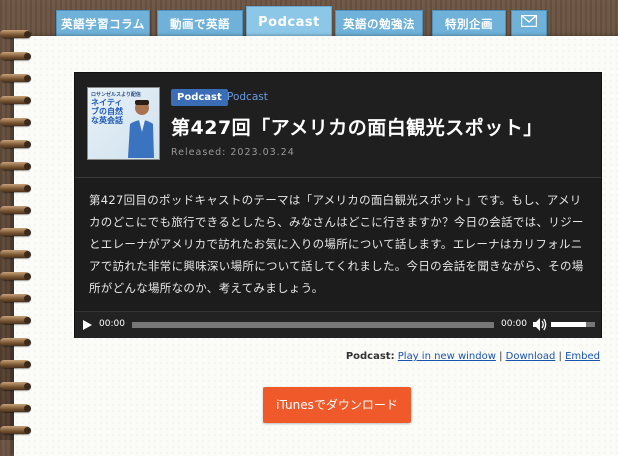 The height and width of the screenshot is (456, 618). I want to click on mail-icon, so click(529, 21).